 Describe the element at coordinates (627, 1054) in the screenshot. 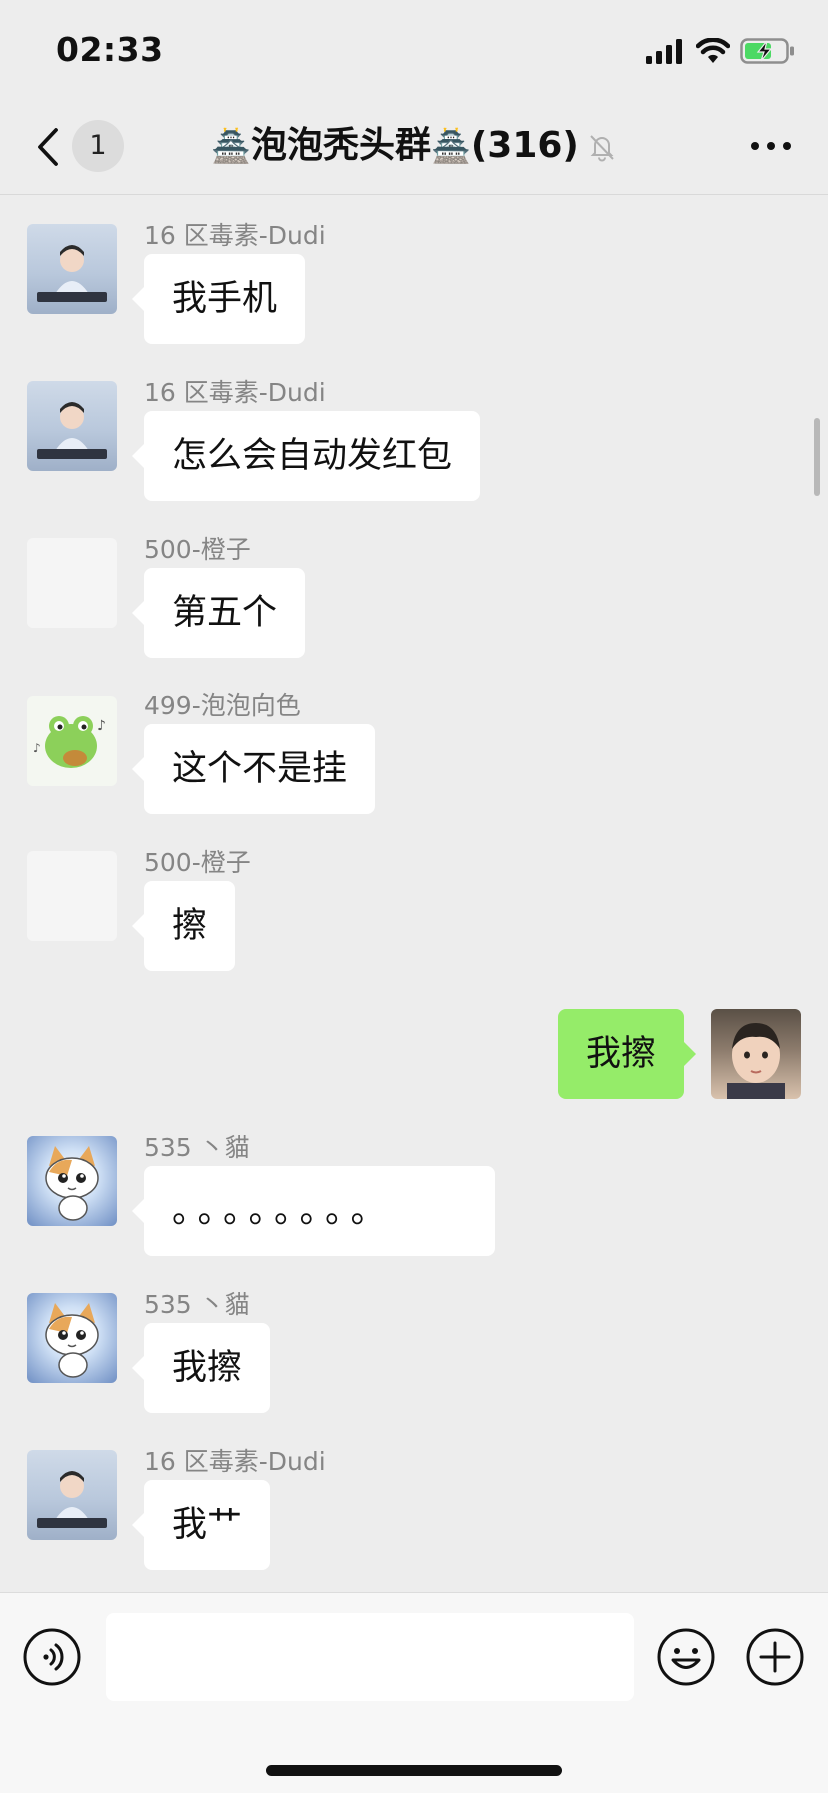

I see `message-bubble-outgoing: 我擦` at that location.